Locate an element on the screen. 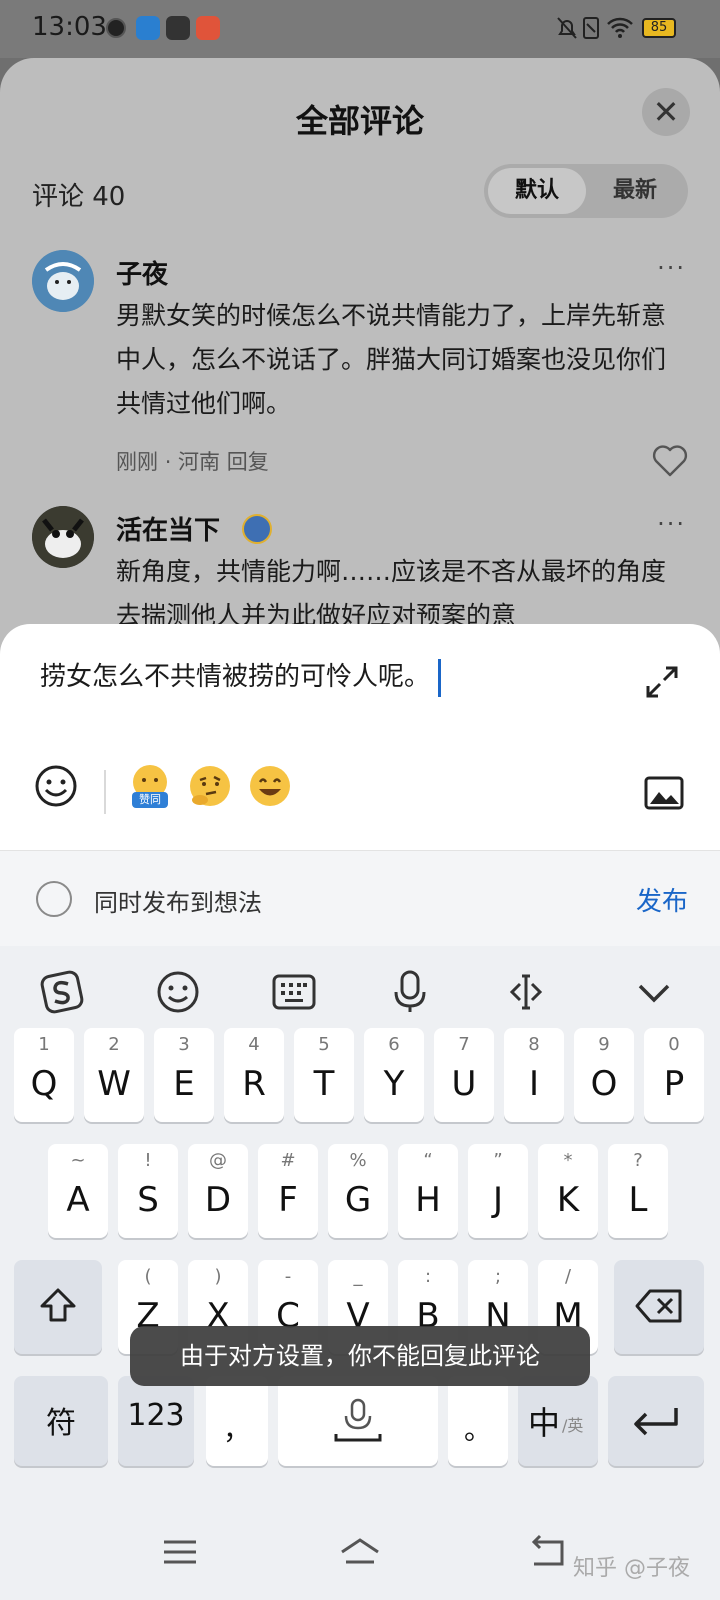 This screenshot has height=1600, width=720. comment-input: 捞女怎么不共情被捞的可怜人呢。 is located at coordinates (241, 676).